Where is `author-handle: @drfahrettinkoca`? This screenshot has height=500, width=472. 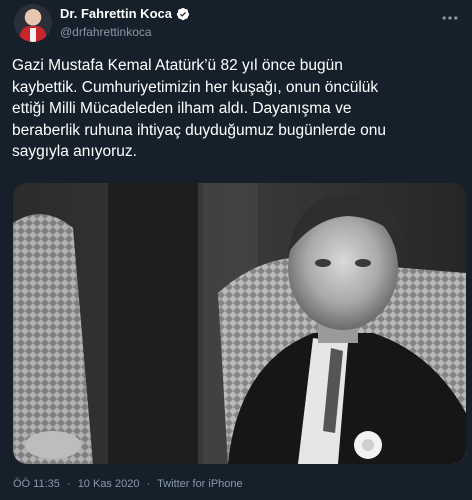 author-handle: @drfahrettinkoca is located at coordinates (106, 32).